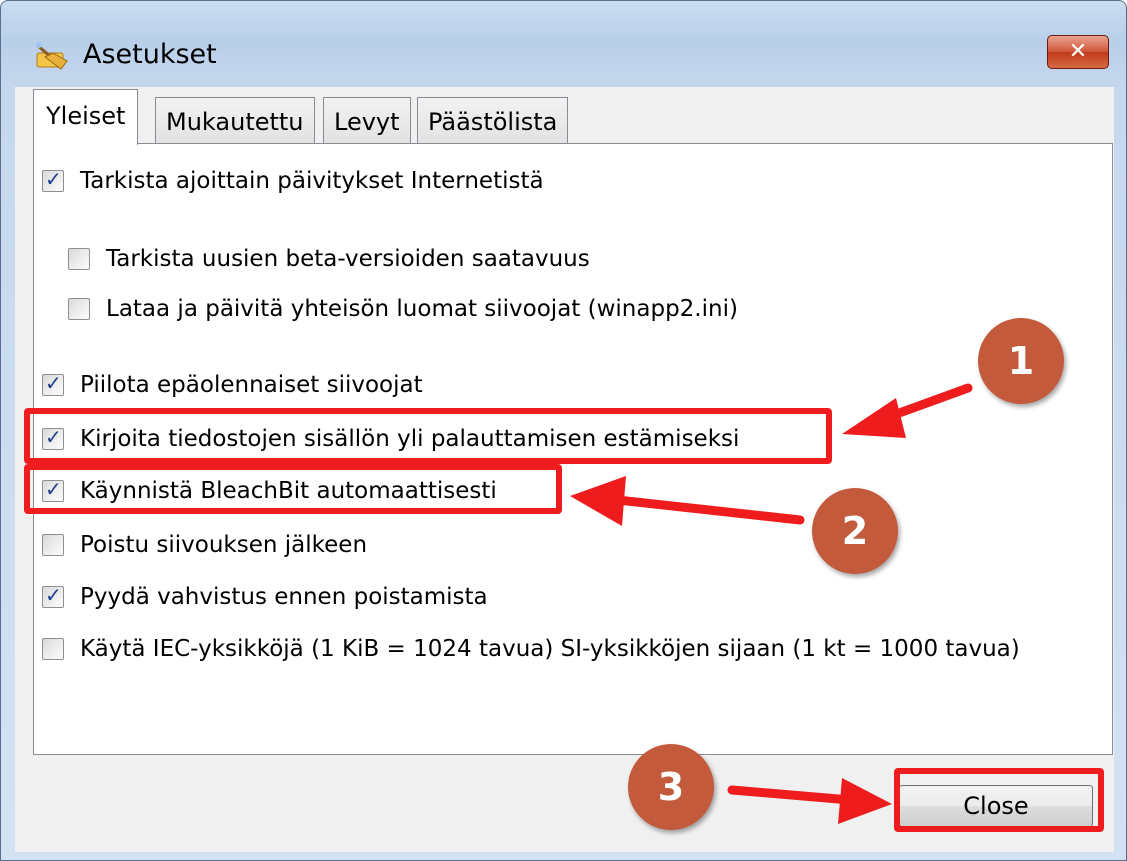  I want to click on arrow-to-autostart, so click(687, 501).